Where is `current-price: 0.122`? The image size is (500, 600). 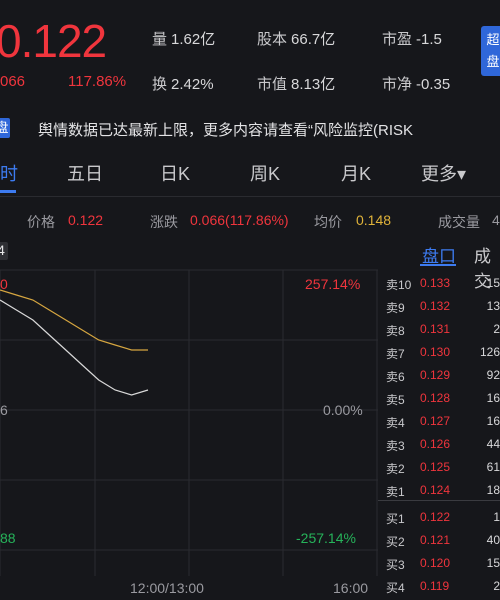 current-price: 0.122 is located at coordinates (53, 41).